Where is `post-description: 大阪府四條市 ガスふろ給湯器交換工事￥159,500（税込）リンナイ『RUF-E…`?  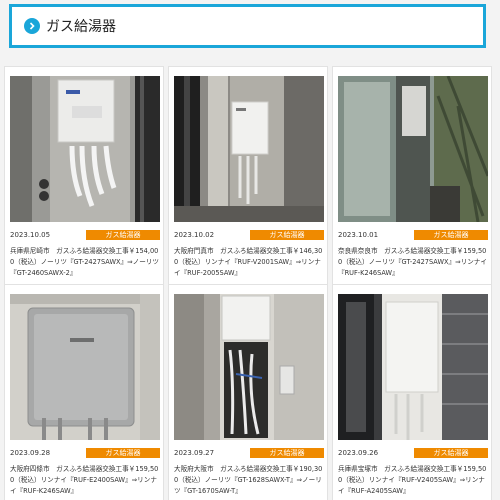
post-description: 大阪府四條市 ガスふろ給湯器交換工事￥159,500（税込）リンナイ『RUF-E… is located at coordinates (86, 480).